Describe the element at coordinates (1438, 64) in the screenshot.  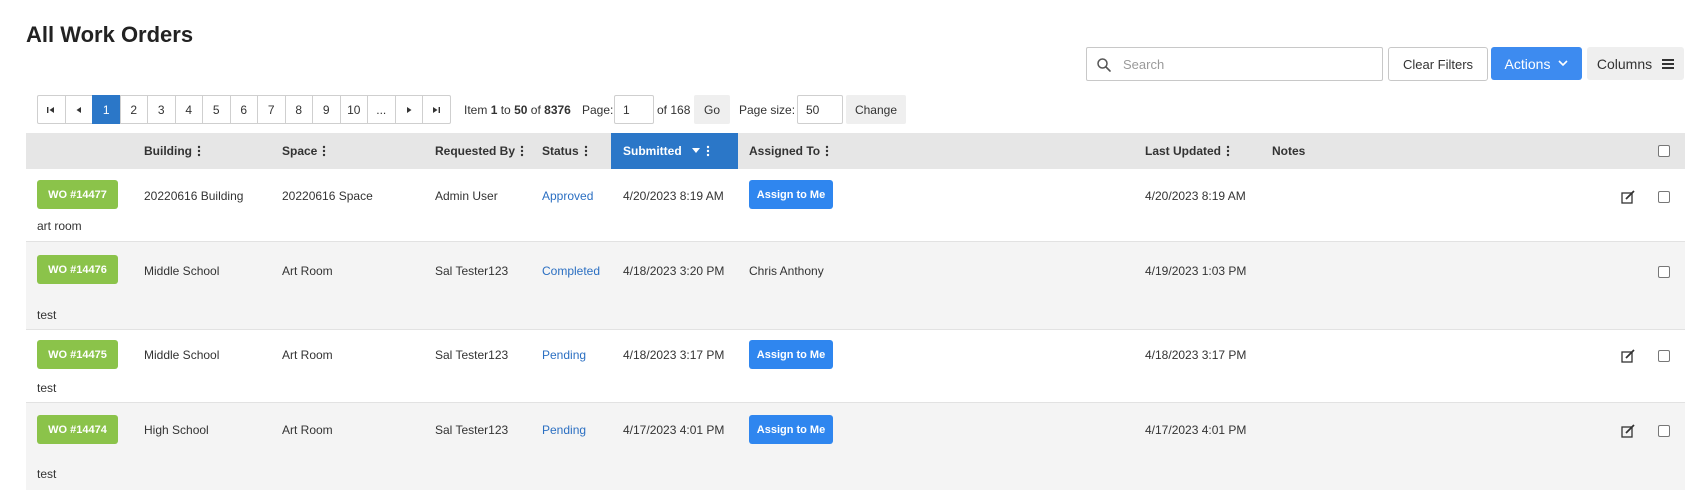
I see `clear-filters-button: Clear Filters` at that location.